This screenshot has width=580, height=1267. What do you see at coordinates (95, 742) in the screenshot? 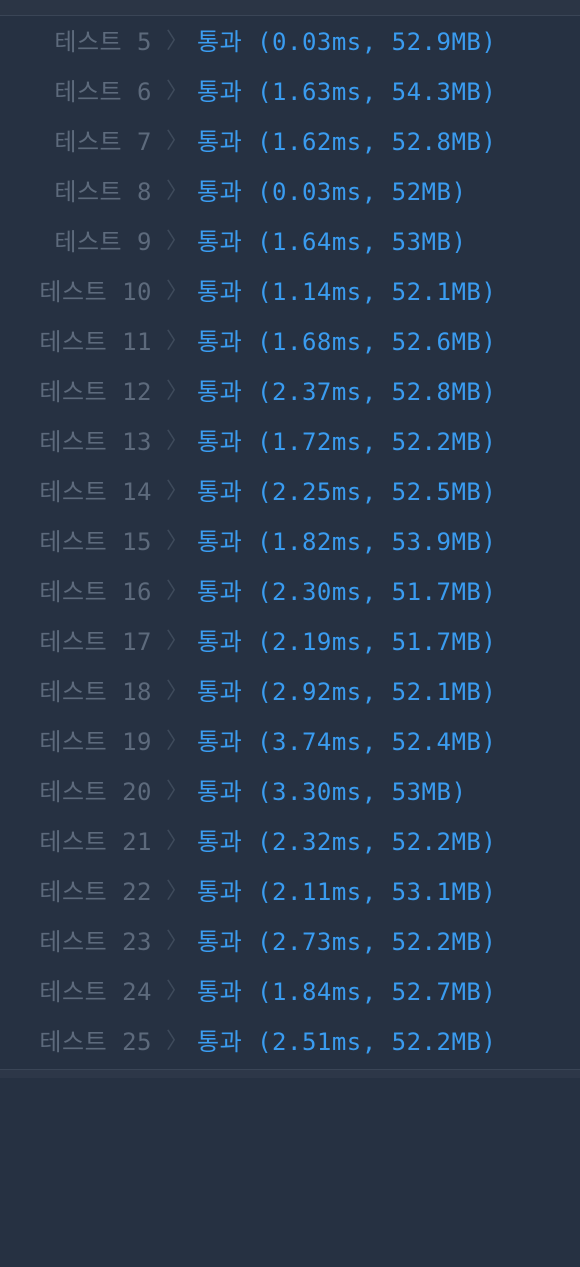
I see `test-label: 테스트 19` at bounding box center [95, 742].